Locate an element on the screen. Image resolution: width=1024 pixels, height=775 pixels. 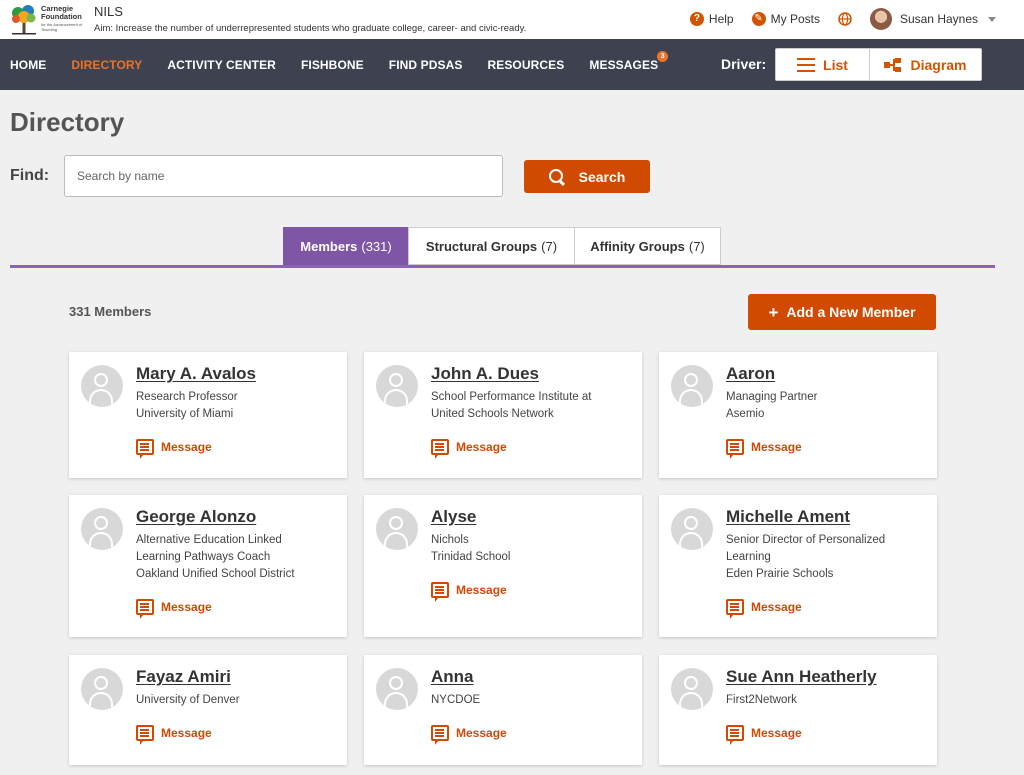
member-detail: United Schools Network is located at coordinates (492, 414).